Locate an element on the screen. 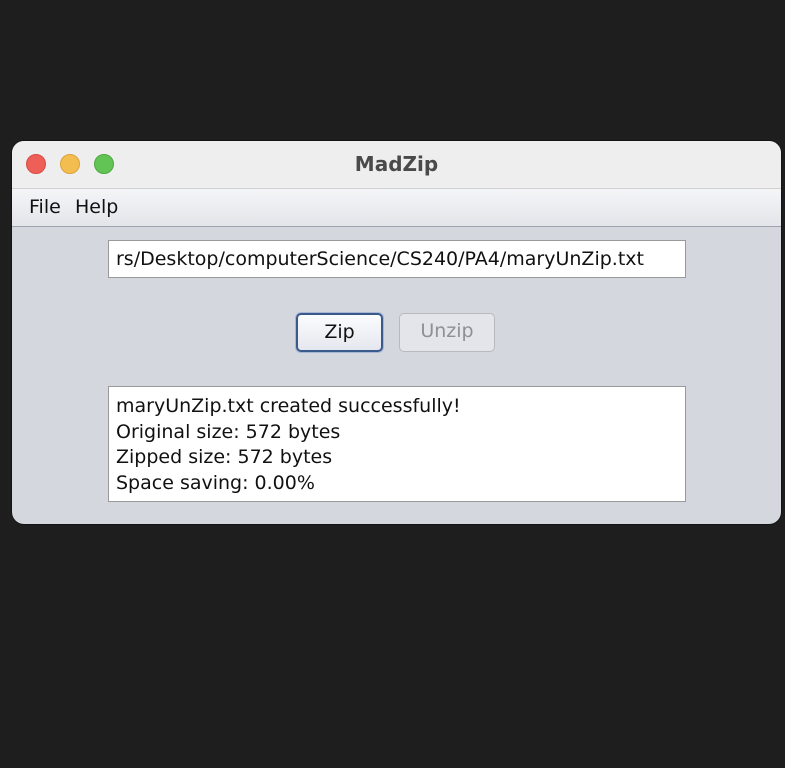  title-bar: MadZip is located at coordinates (396, 165).